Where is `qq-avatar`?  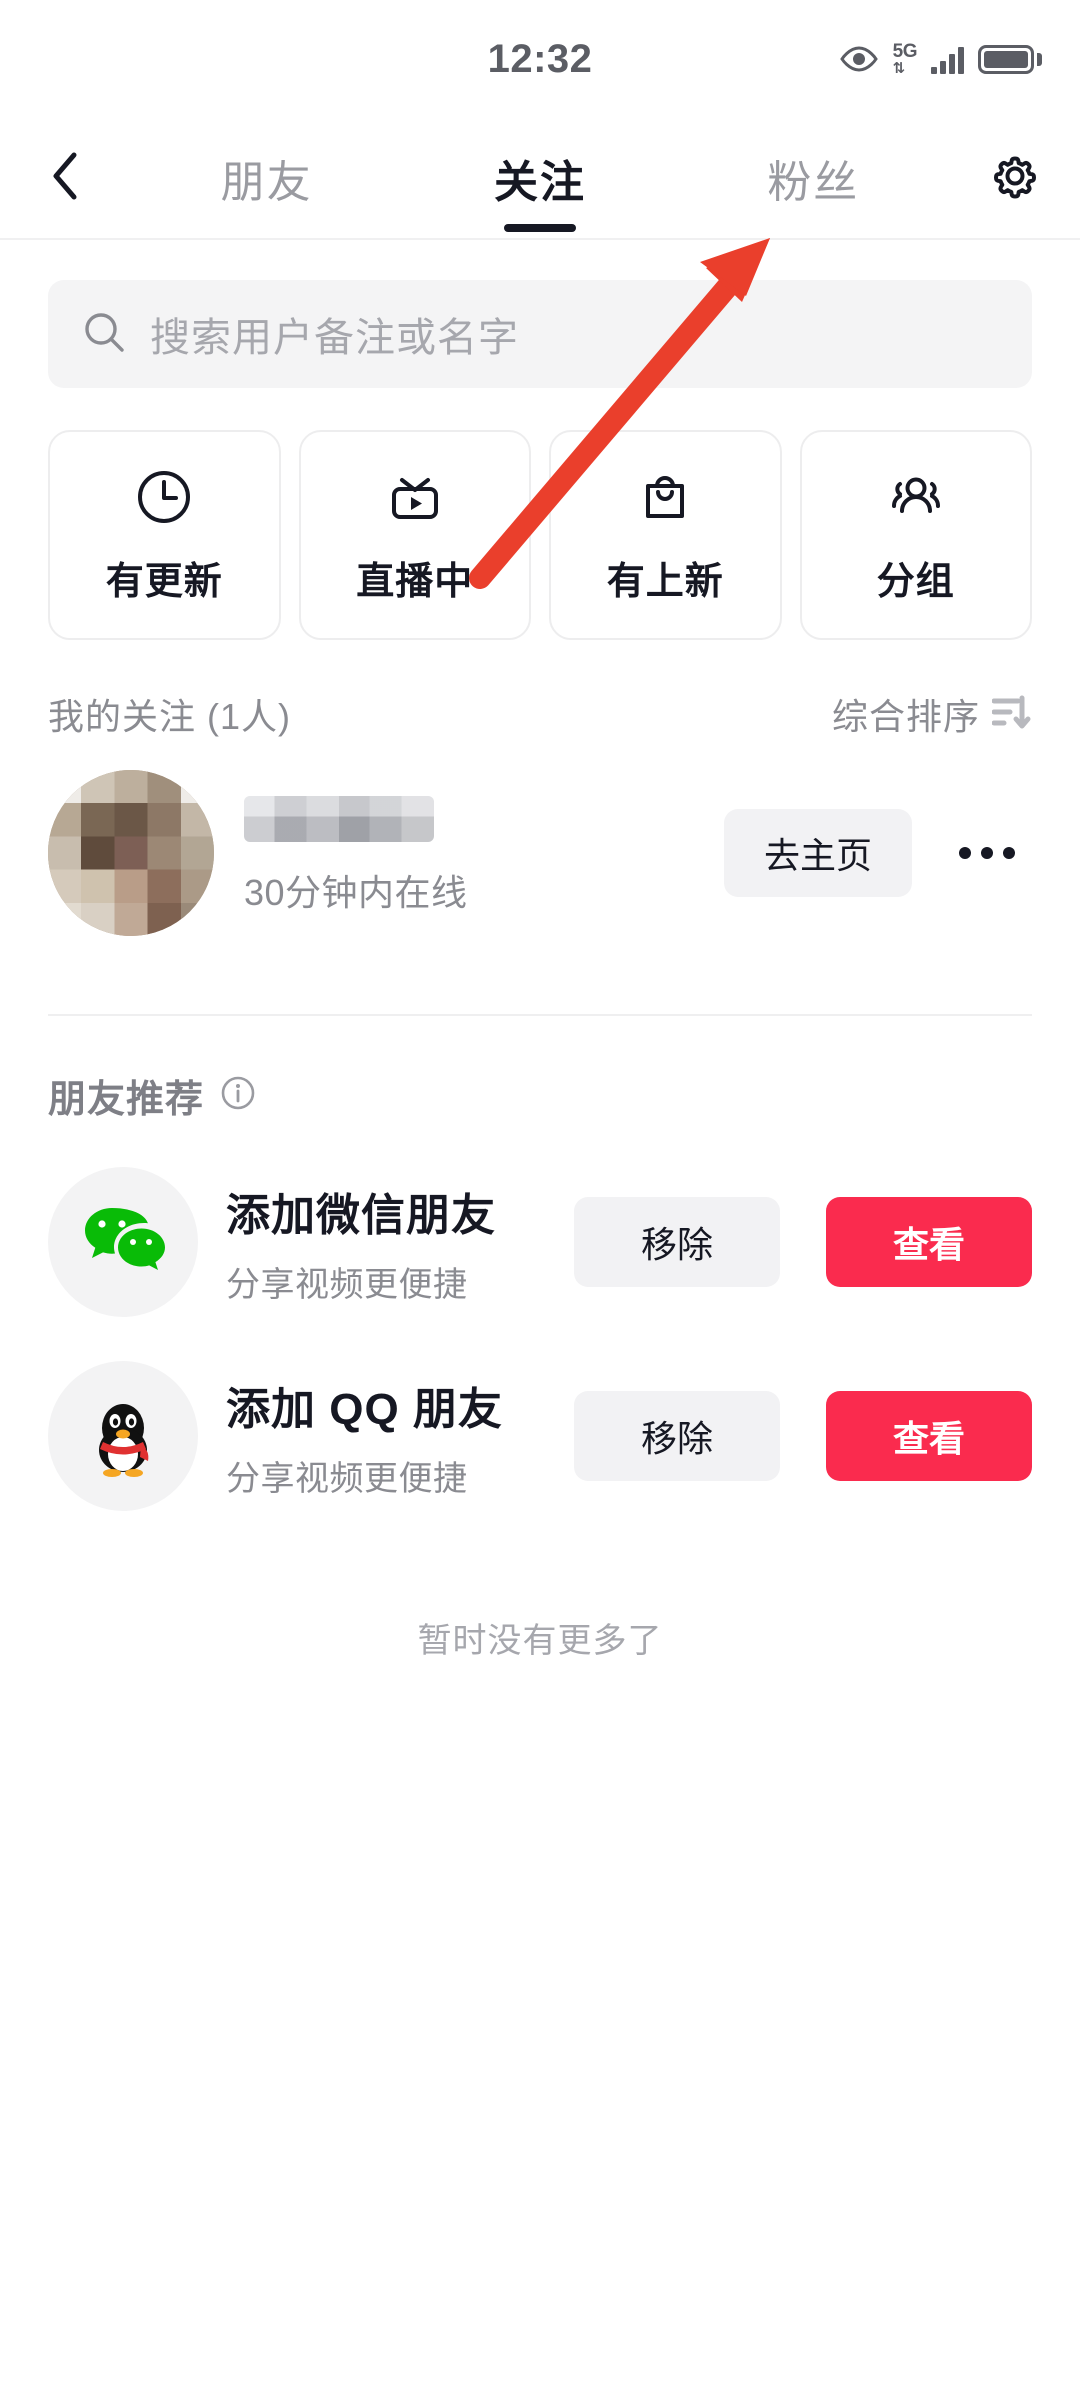
qq-avatar is located at coordinates (123, 1436).